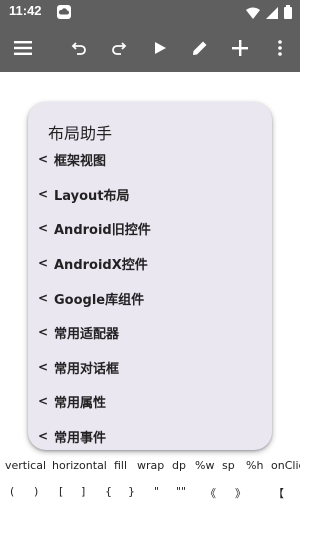 The width and height of the screenshot is (320, 534). Describe the element at coordinates (152, 263) in the screenshot. I see `menu-item-androidx-widgets: < AndroidX控件` at that location.